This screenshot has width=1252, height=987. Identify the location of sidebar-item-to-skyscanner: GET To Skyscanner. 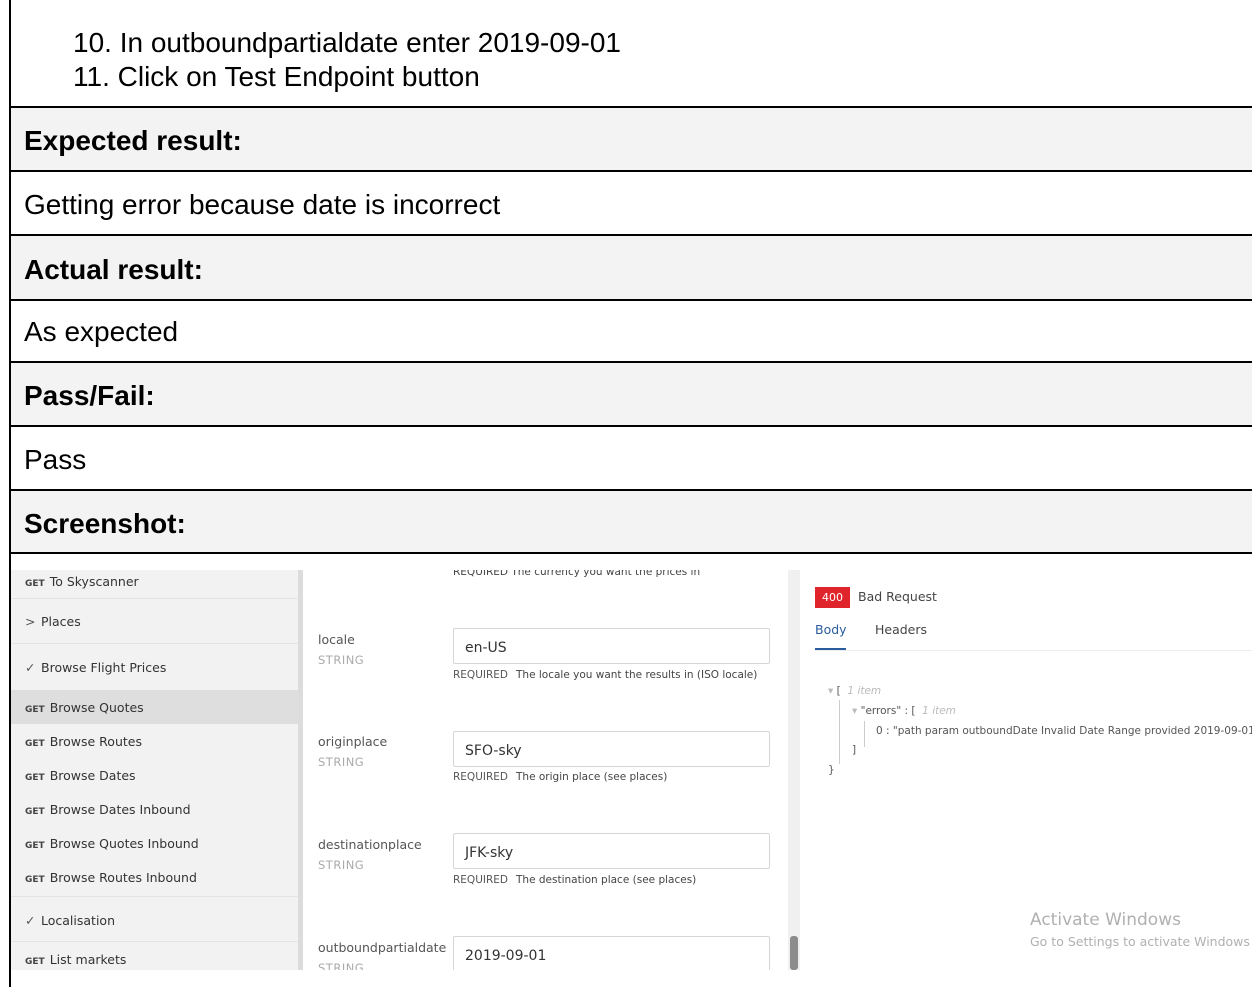
(154, 584).